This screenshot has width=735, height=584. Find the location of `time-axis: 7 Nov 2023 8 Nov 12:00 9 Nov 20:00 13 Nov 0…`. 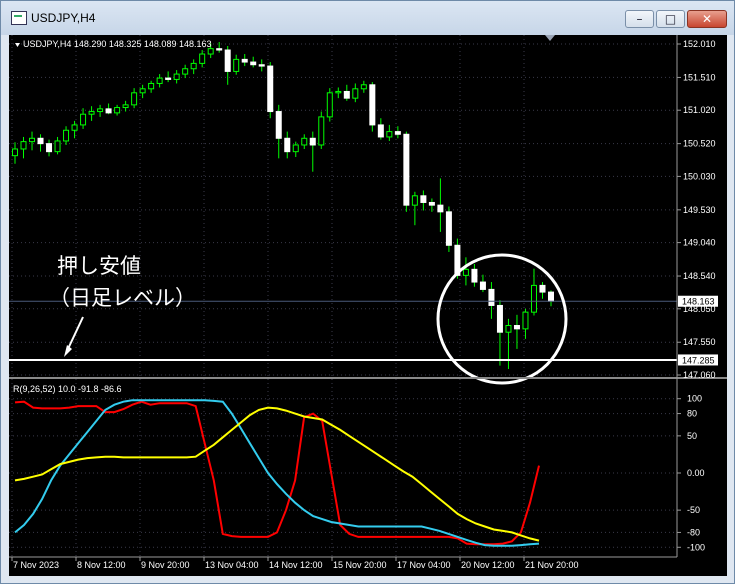

time-axis: 7 Nov 2023 8 Nov 12:00 9 Nov 20:00 13 Nov 0… is located at coordinates (295, 563).